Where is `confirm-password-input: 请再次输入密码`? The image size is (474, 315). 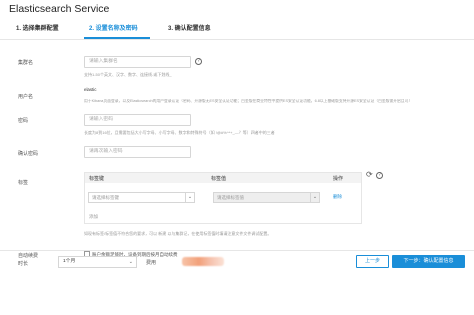
confirm-password-input: 请再次输入密码 is located at coordinates (137, 152).